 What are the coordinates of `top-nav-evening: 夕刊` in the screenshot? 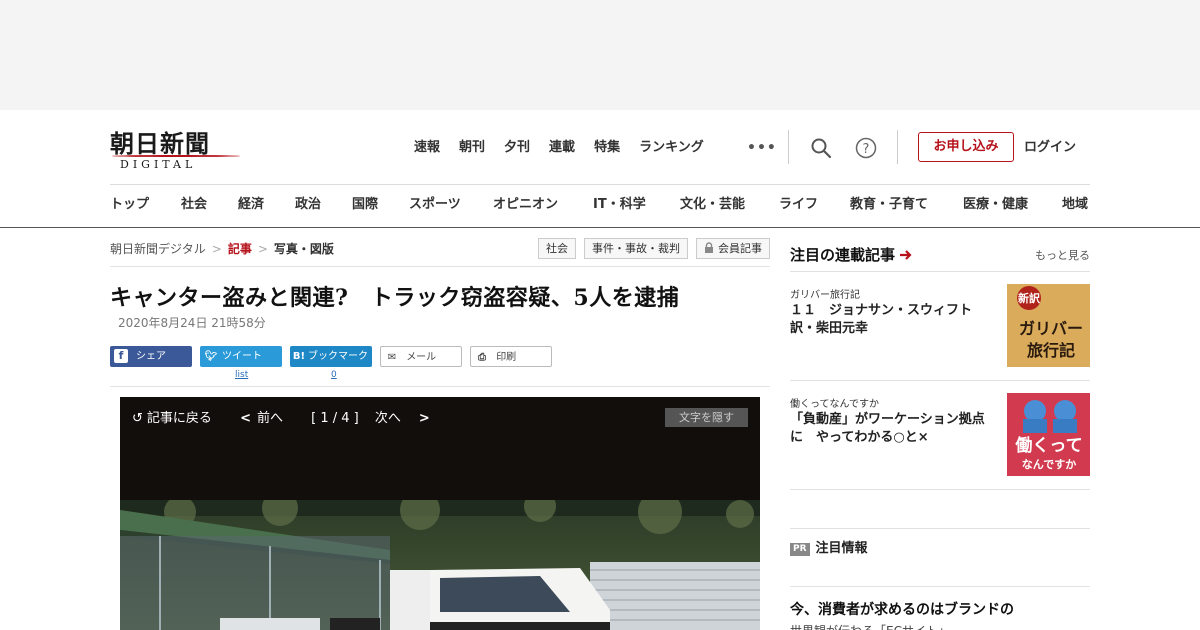 It's located at (517, 148).